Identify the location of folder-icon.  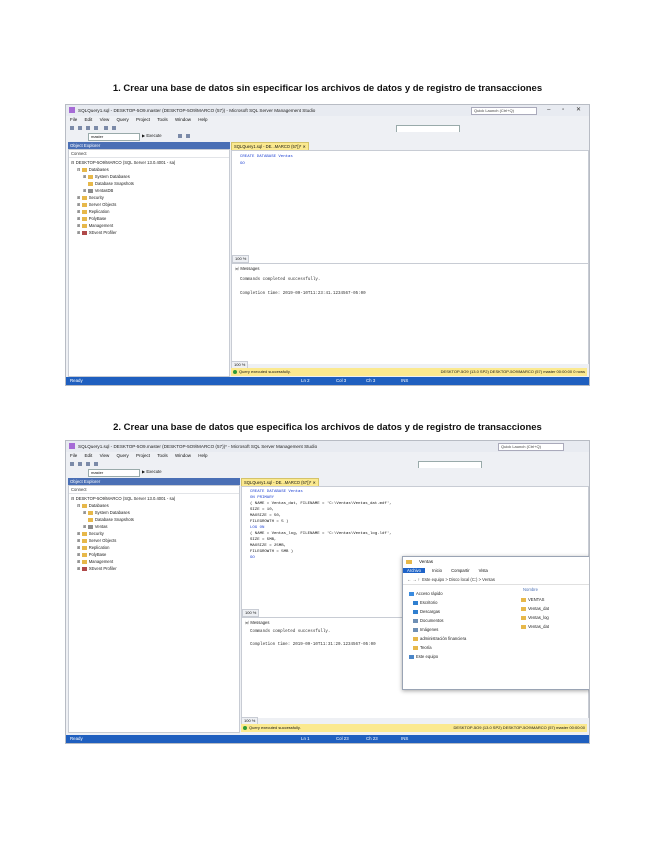
(409, 562).